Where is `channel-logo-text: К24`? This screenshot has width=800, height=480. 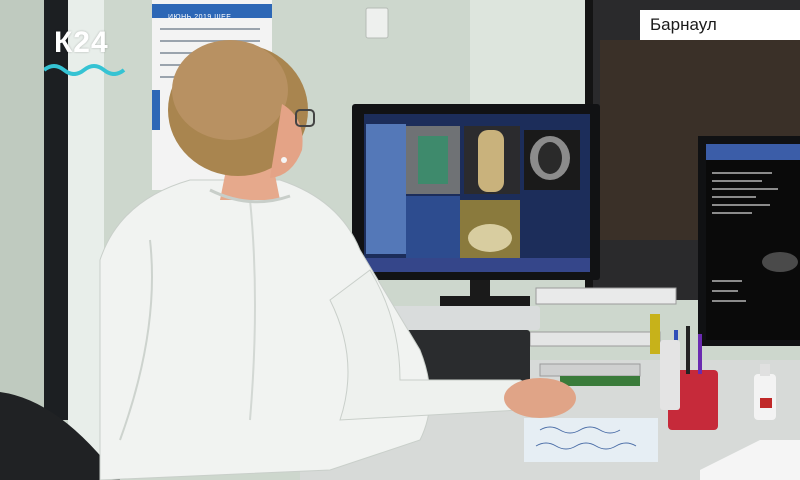 channel-logo-text: К24 is located at coordinates (81, 42).